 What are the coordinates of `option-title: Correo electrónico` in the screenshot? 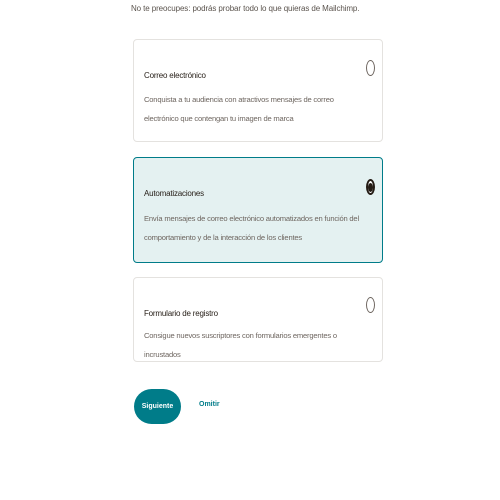 It's located at (175, 75).